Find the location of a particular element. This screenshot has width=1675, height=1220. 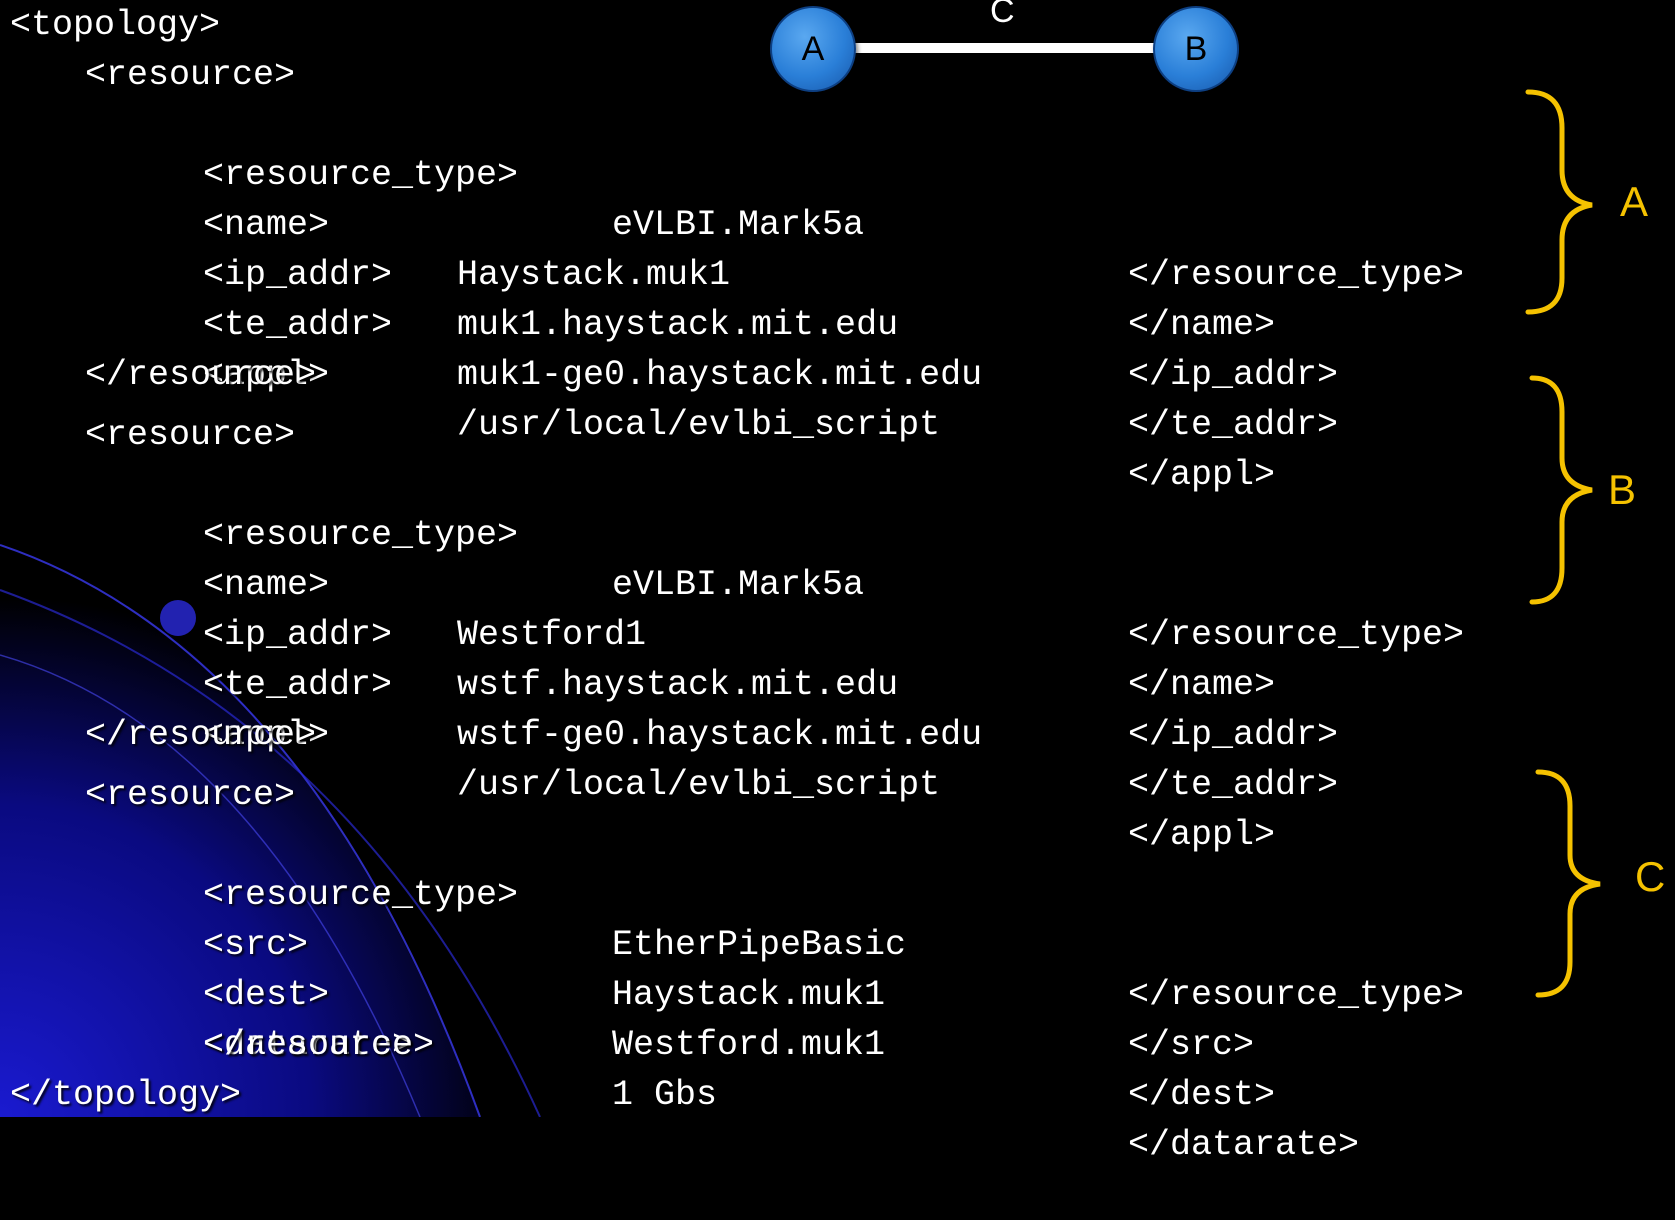

brace-c-label: C is located at coordinates (1650, 876).